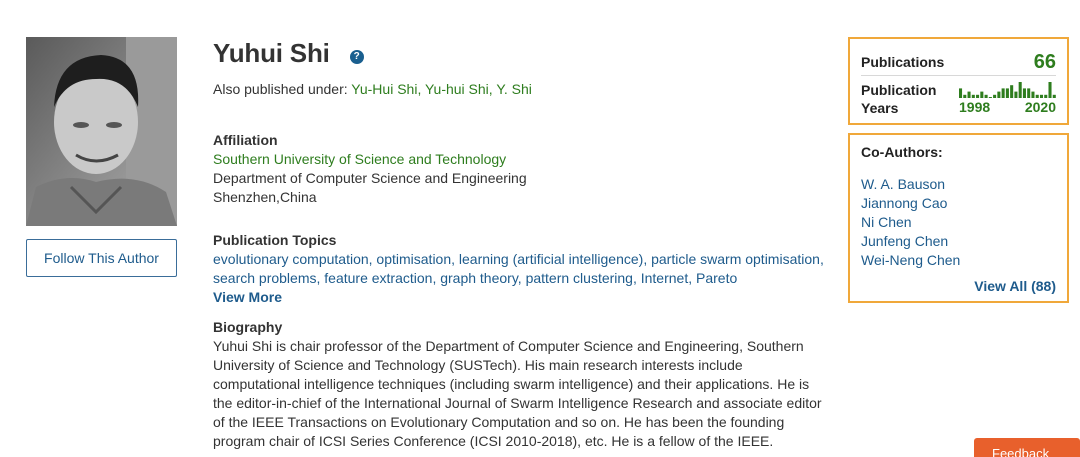  Describe the element at coordinates (910, 203) in the screenshot. I see `coauthor-link: Jiannong Cao` at that location.